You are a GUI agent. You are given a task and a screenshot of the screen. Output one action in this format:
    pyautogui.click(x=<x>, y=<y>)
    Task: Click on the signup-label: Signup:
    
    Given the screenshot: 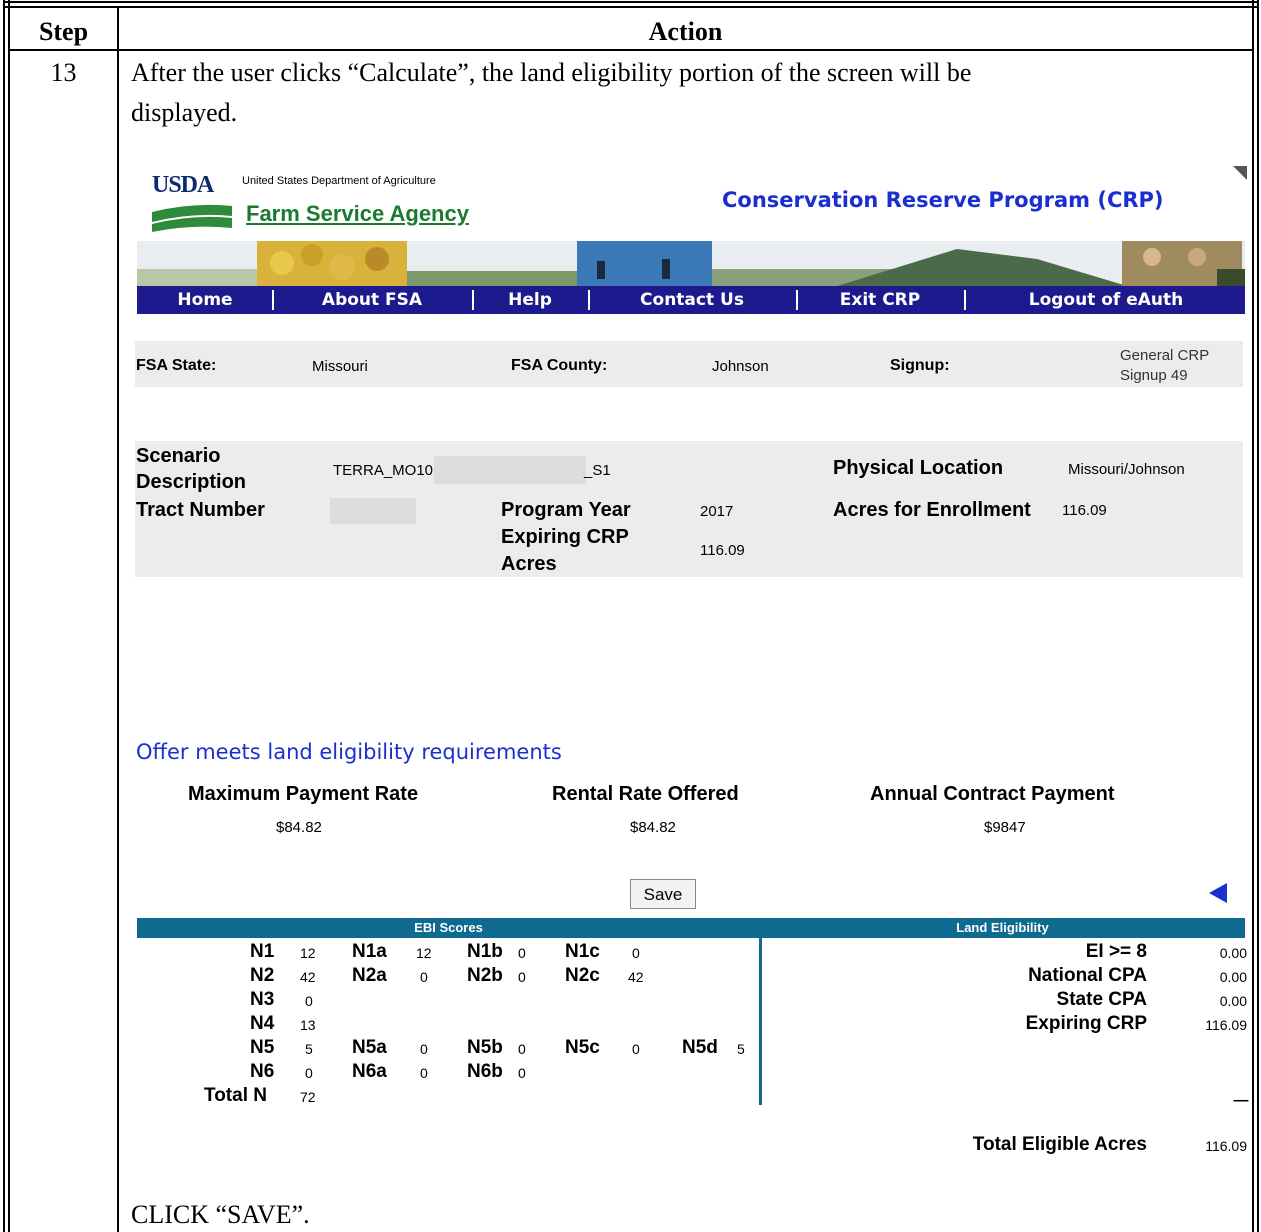 What is the action you would take?
    pyautogui.click(x=920, y=365)
    